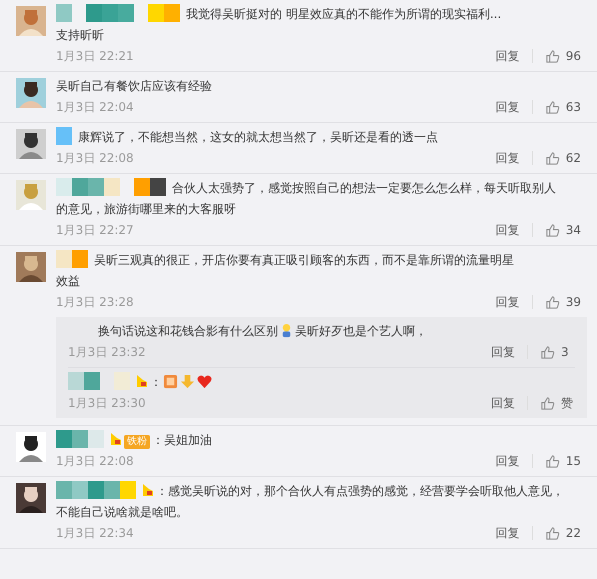 The image size is (597, 579). What do you see at coordinates (258, 137) in the screenshot?
I see `comment-text: 康辉说了，不能想当然，这女的就太想当然了，吴昕还是看的透一点` at bounding box center [258, 137].